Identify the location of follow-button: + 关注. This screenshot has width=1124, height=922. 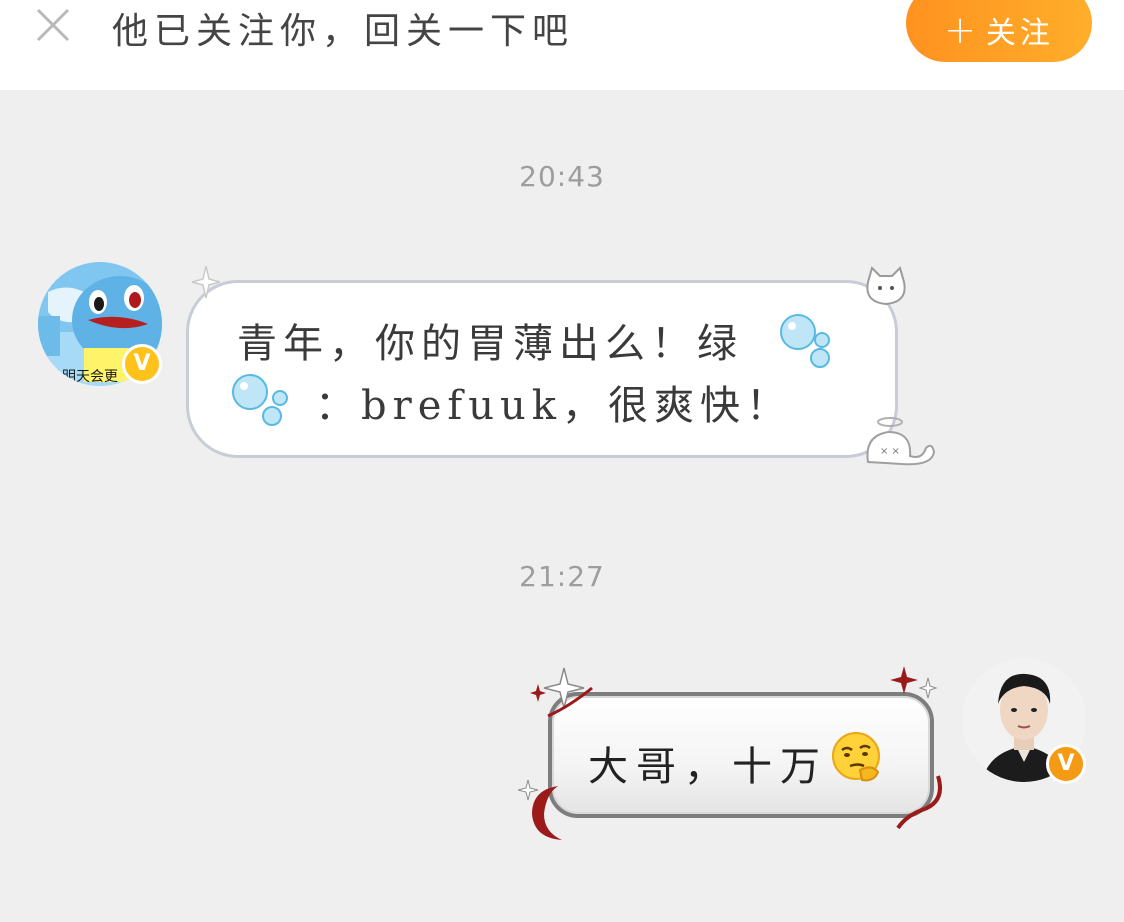
(999, 31).